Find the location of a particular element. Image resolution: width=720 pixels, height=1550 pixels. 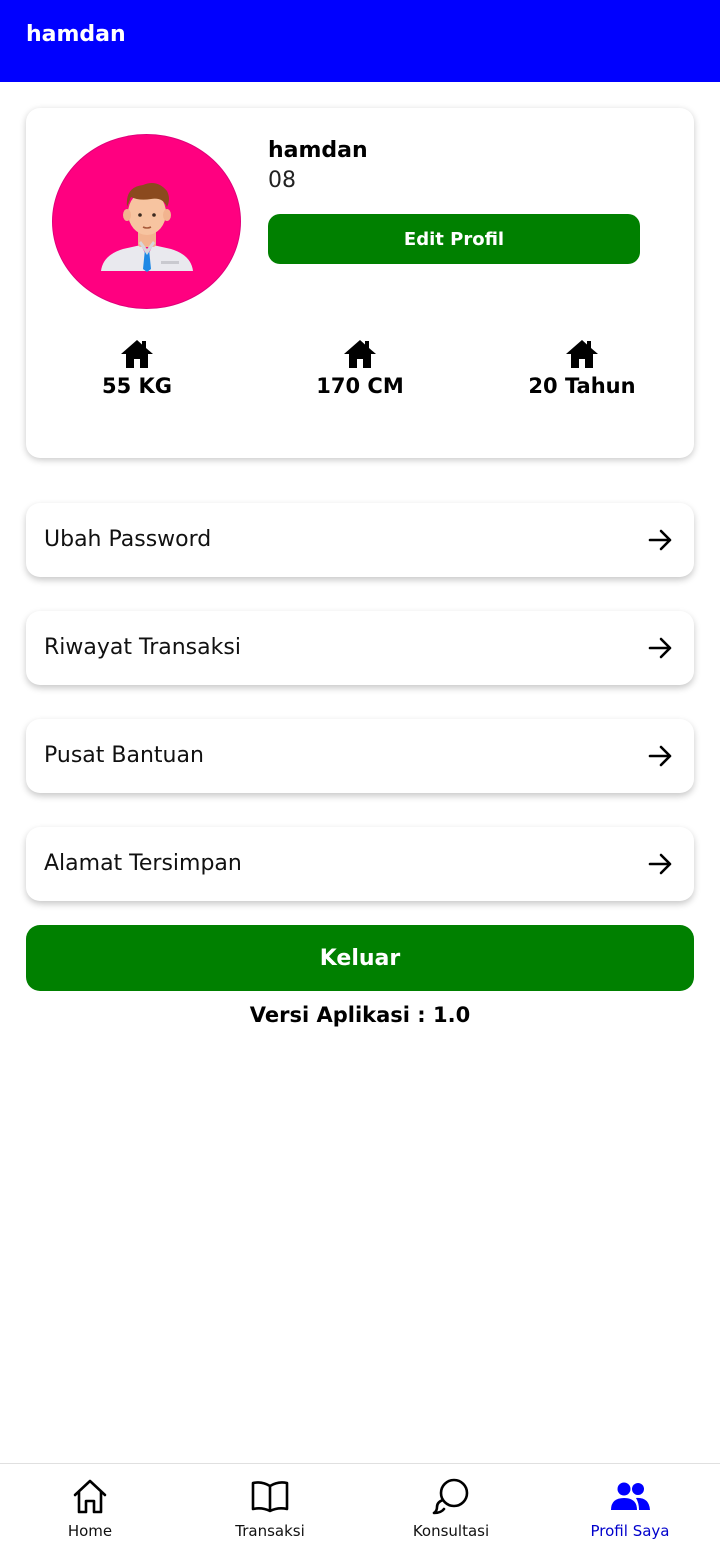

nav-item-home: Home is located at coordinates (90, 1507).